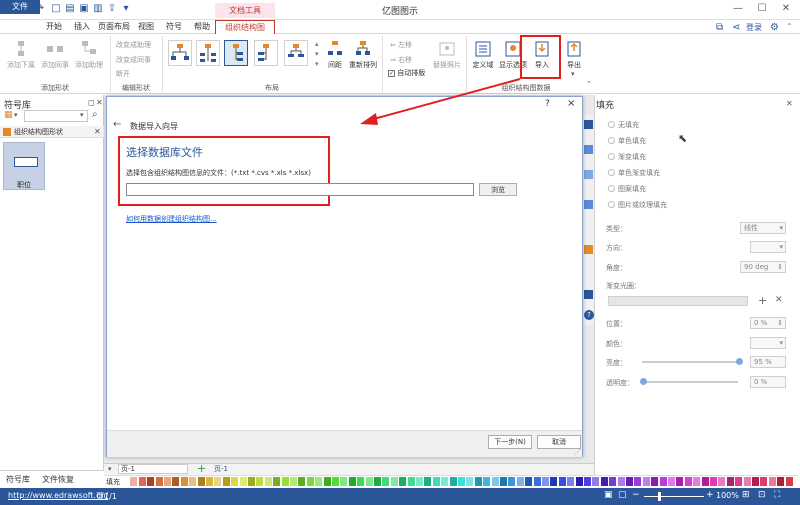  Describe the element at coordinates (588, 124) in the screenshot. I see `fill-tool-icon` at that location.